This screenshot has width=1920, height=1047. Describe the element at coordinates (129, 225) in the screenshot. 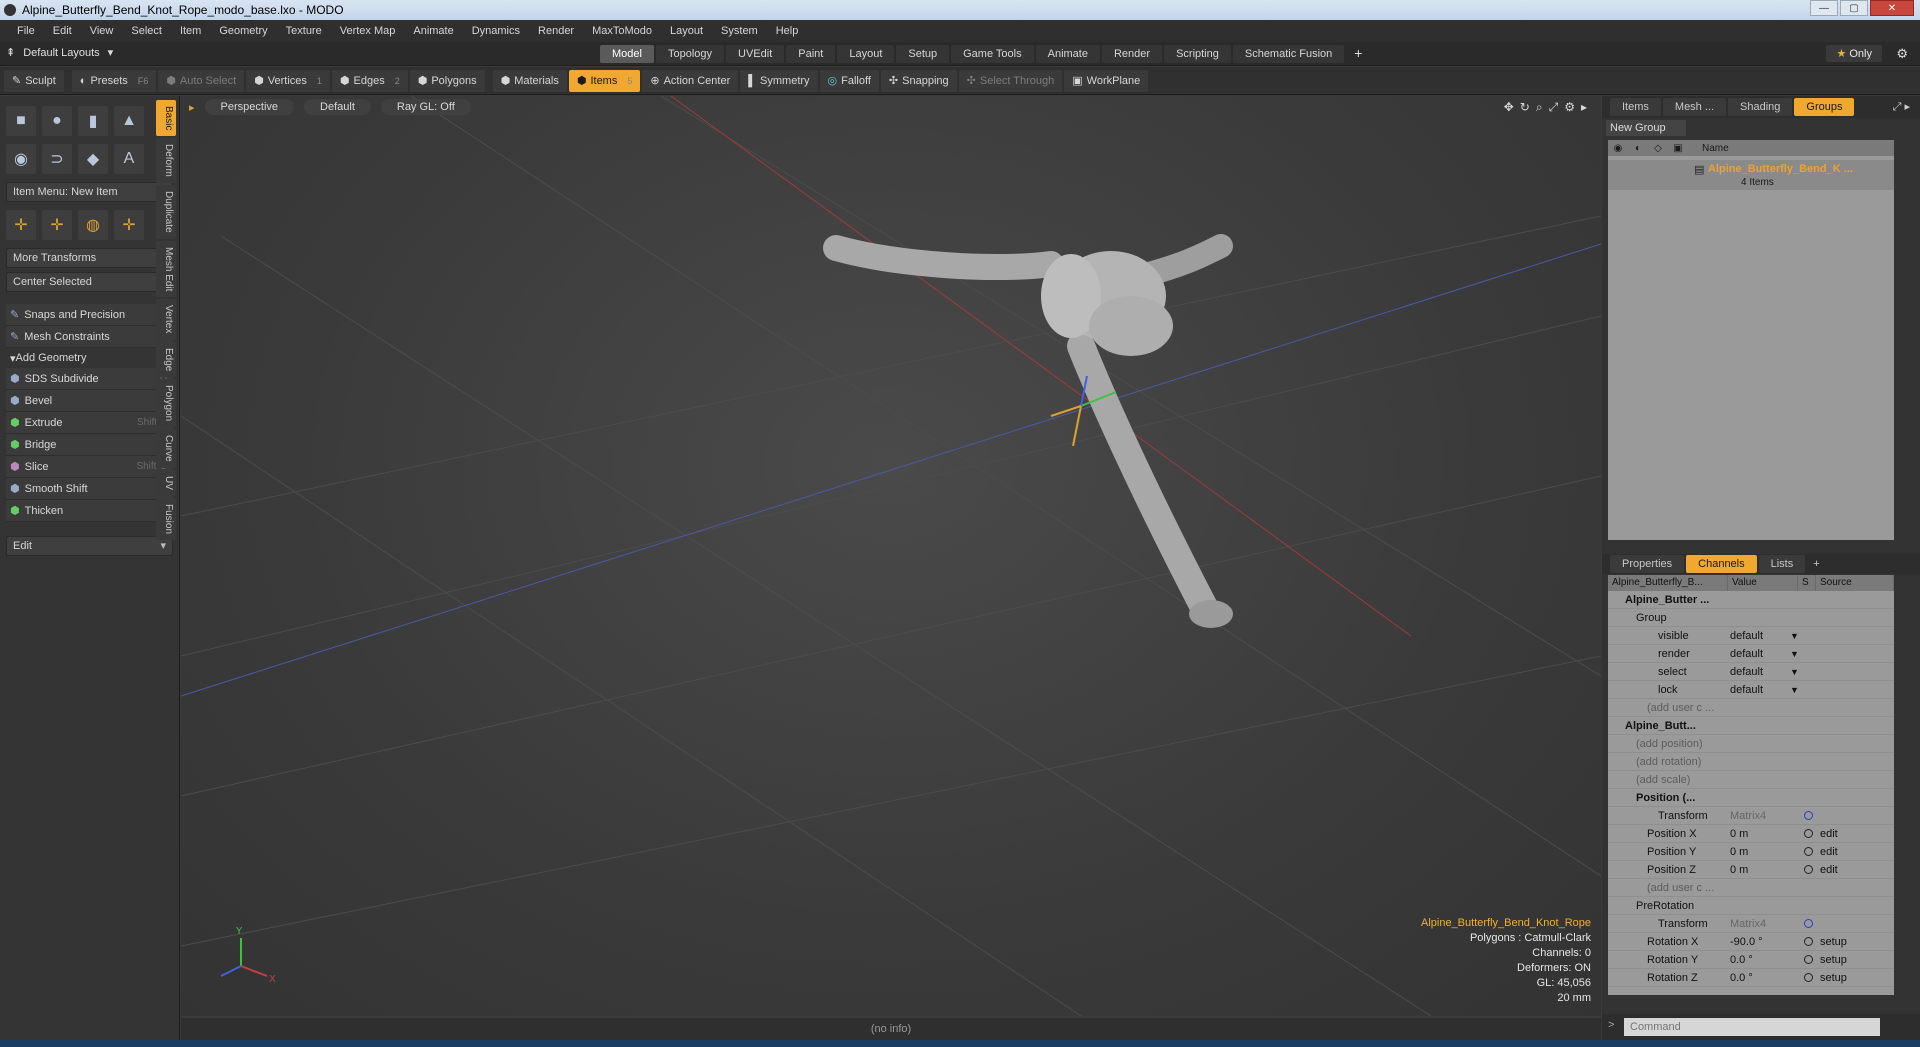

I see `transform-tool-button: ✛` at that location.